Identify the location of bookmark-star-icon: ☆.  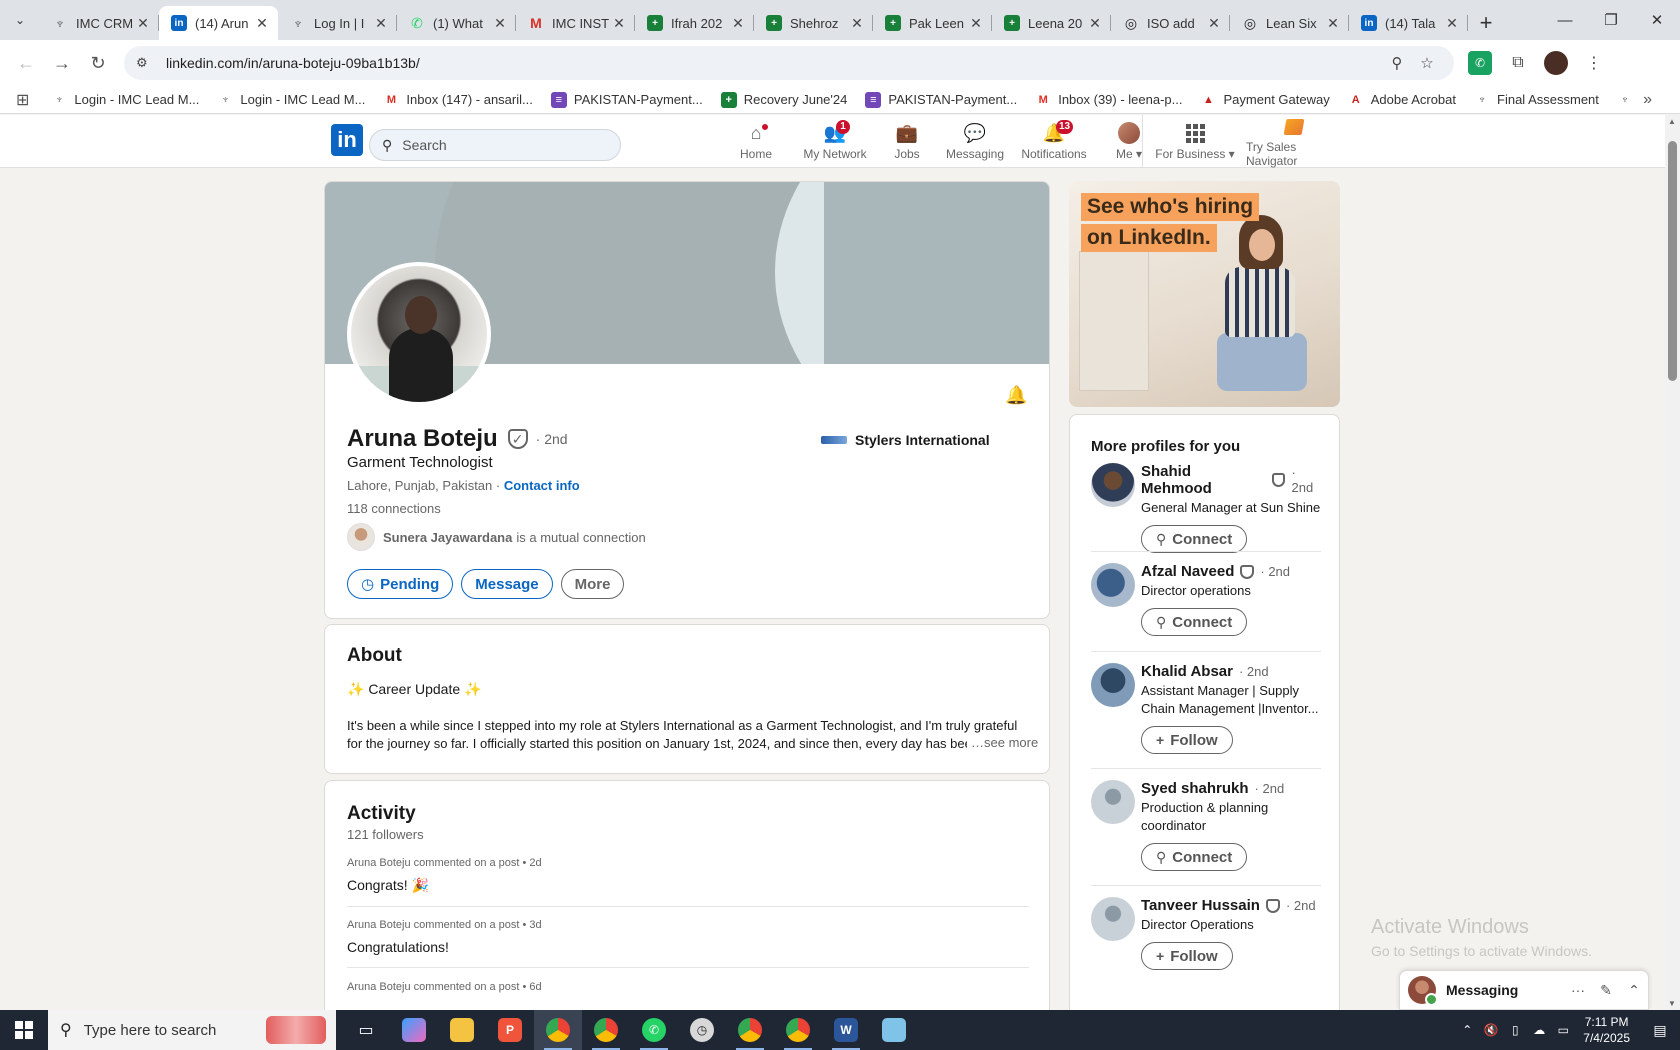
(1427, 63).